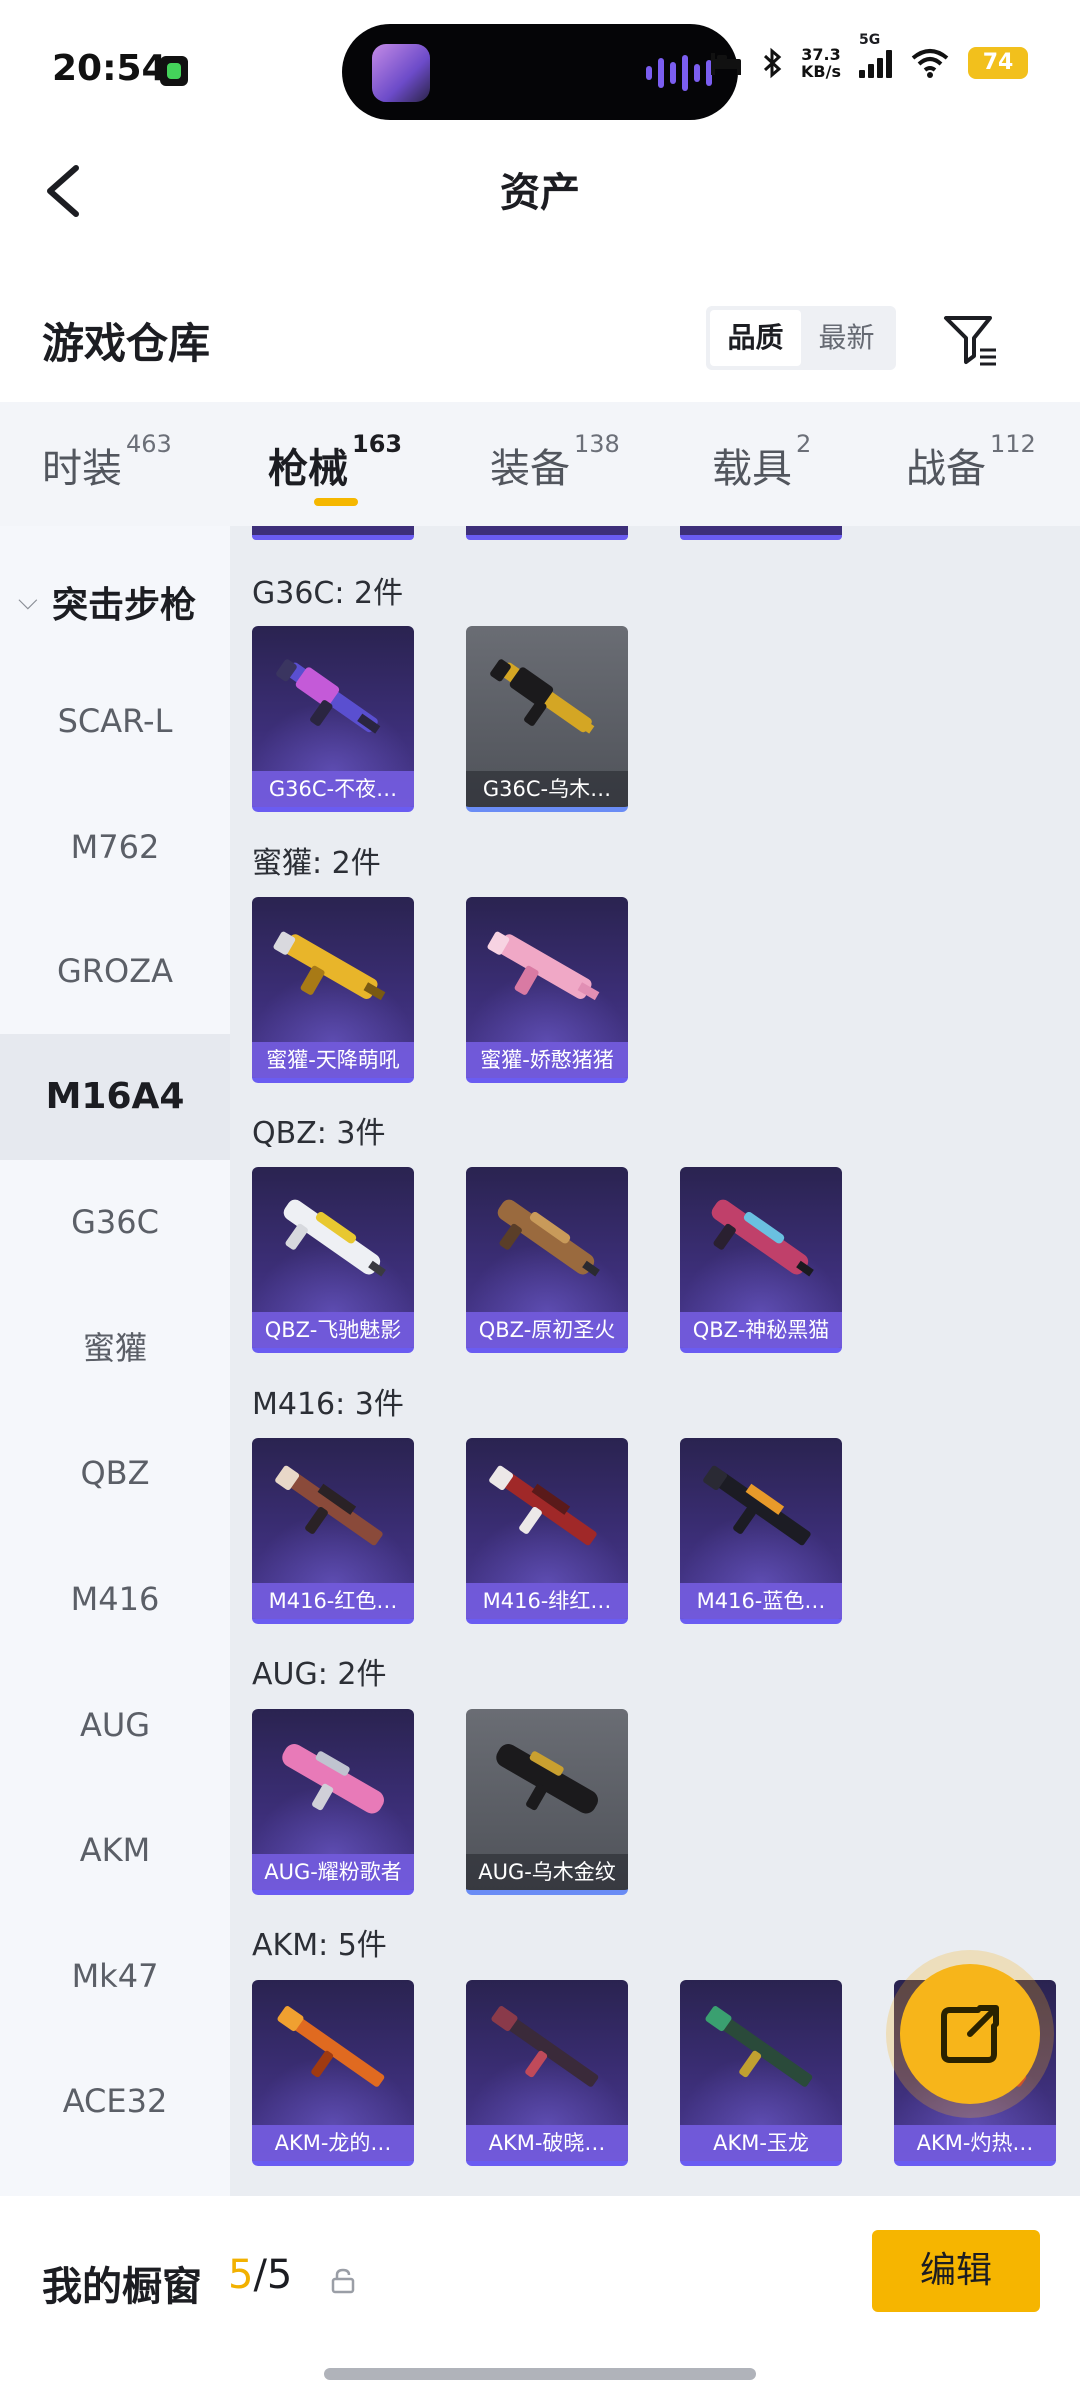 This screenshot has width=1080, height=2400. Describe the element at coordinates (107, 462) in the screenshot. I see `tab-fashion: 时装463` at that location.